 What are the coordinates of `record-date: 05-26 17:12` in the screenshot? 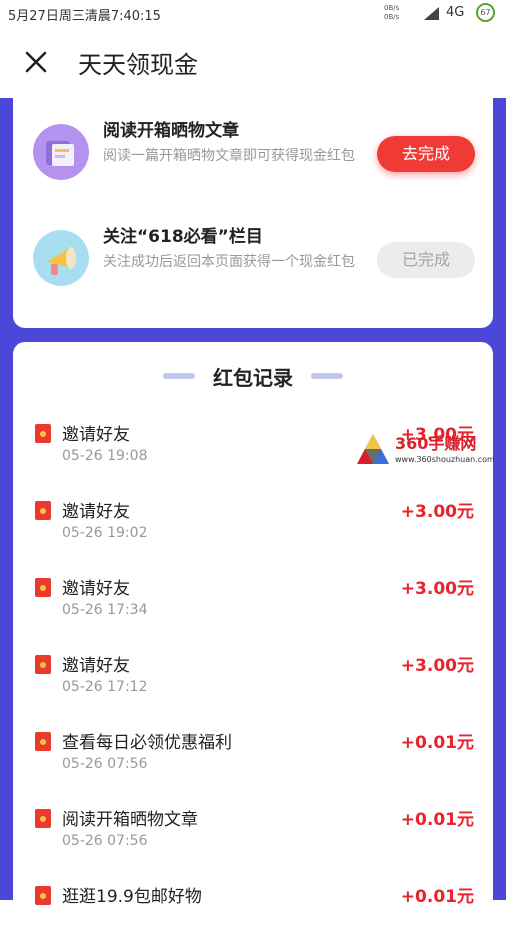 It's located at (105, 687).